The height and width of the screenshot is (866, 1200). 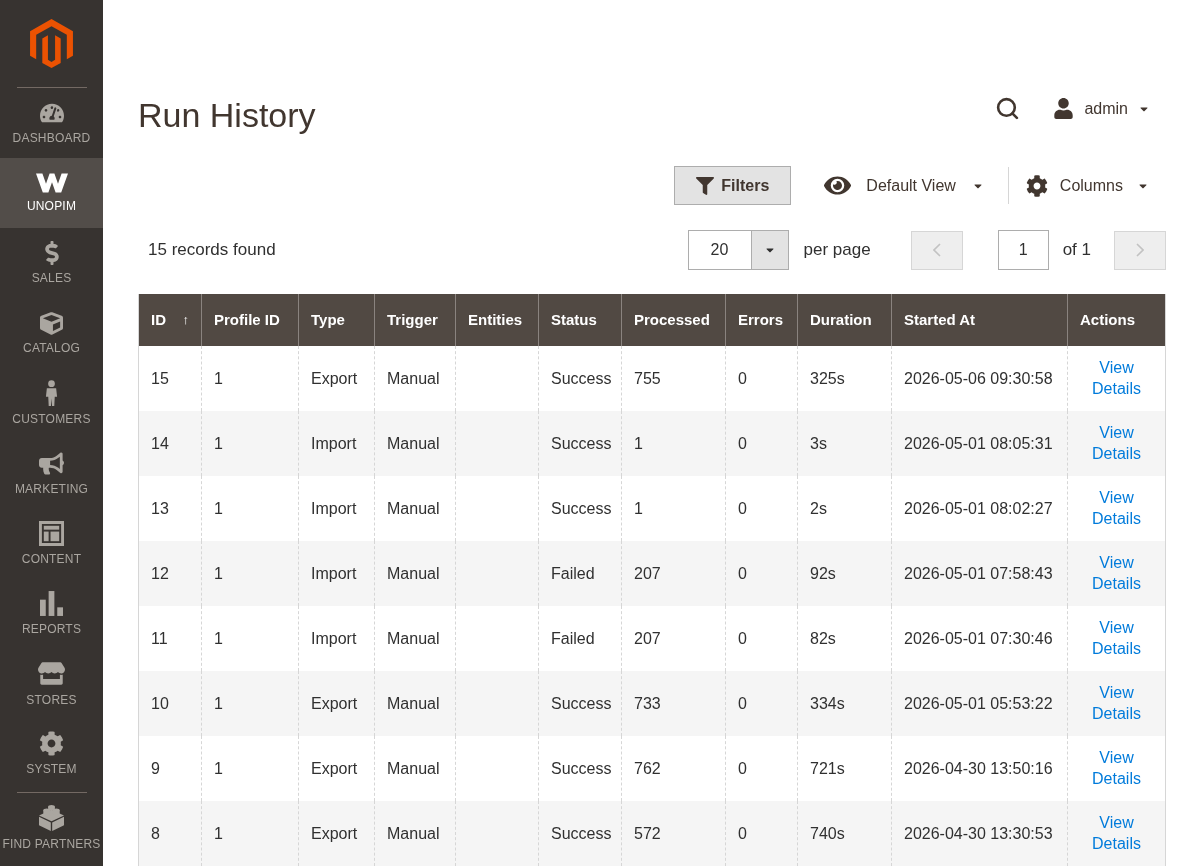 What do you see at coordinates (51, 533) in the screenshot?
I see `layout-icon` at bounding box center [51, 533].